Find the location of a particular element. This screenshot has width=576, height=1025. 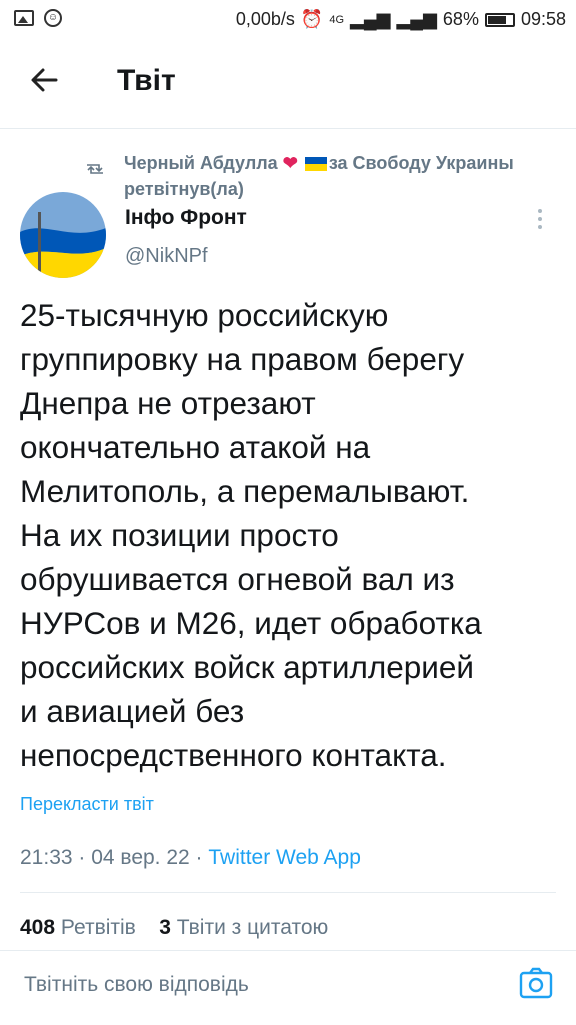

page-title: Твіт is located at coordinates (146, 80).